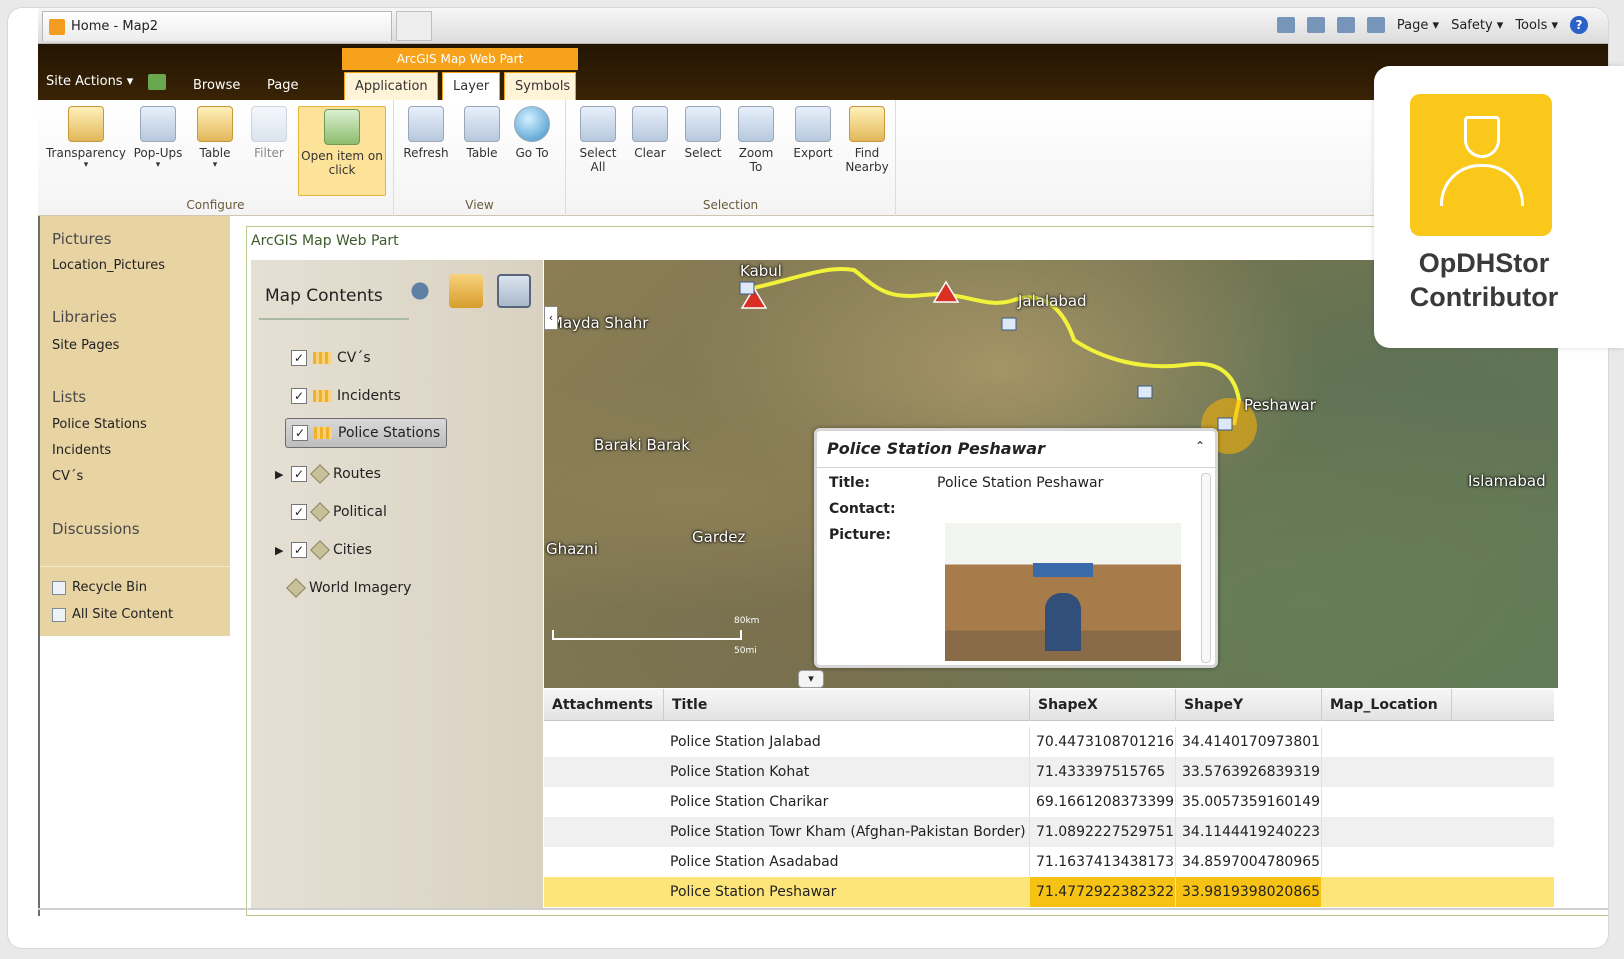 This screenshot has width=1624, height=959. I want to click on transparency-button: Transparency ▾, so click(86, 138).